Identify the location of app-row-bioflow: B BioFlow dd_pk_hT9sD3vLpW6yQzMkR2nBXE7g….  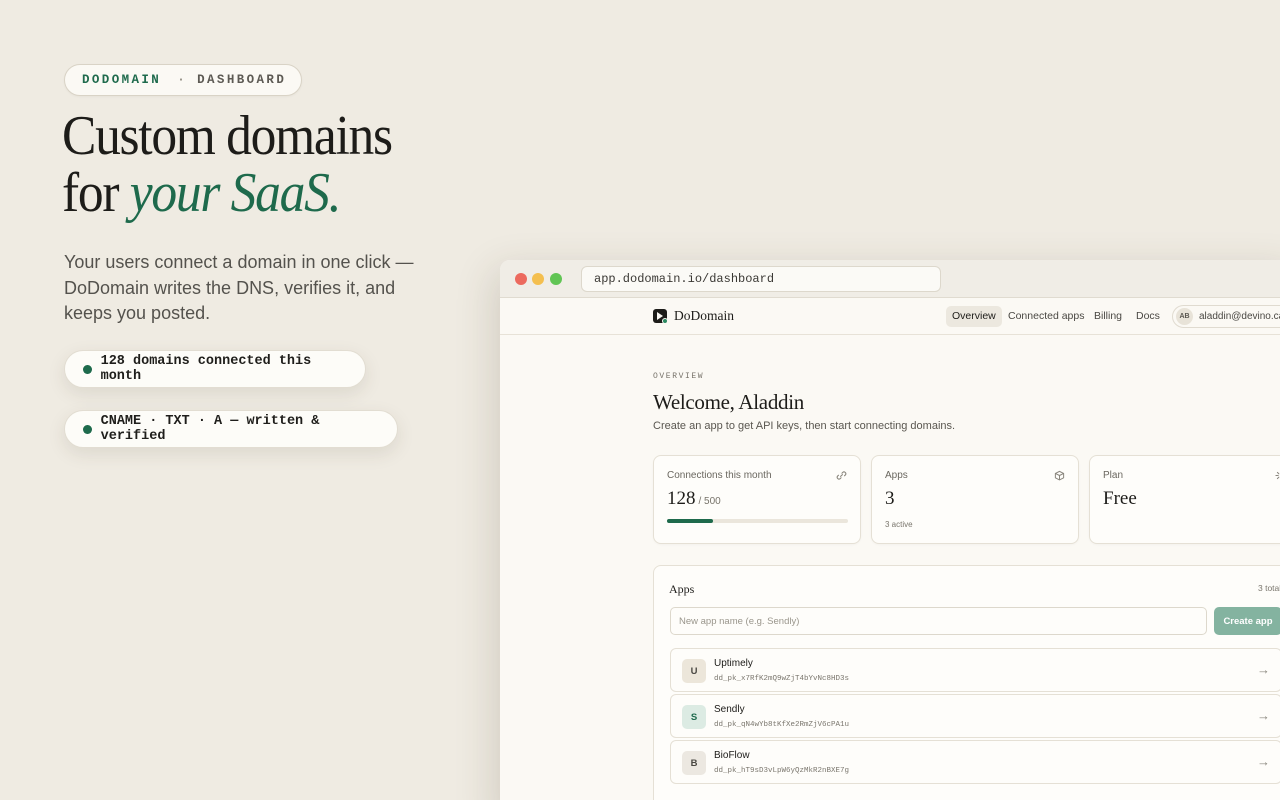
(975, 762).